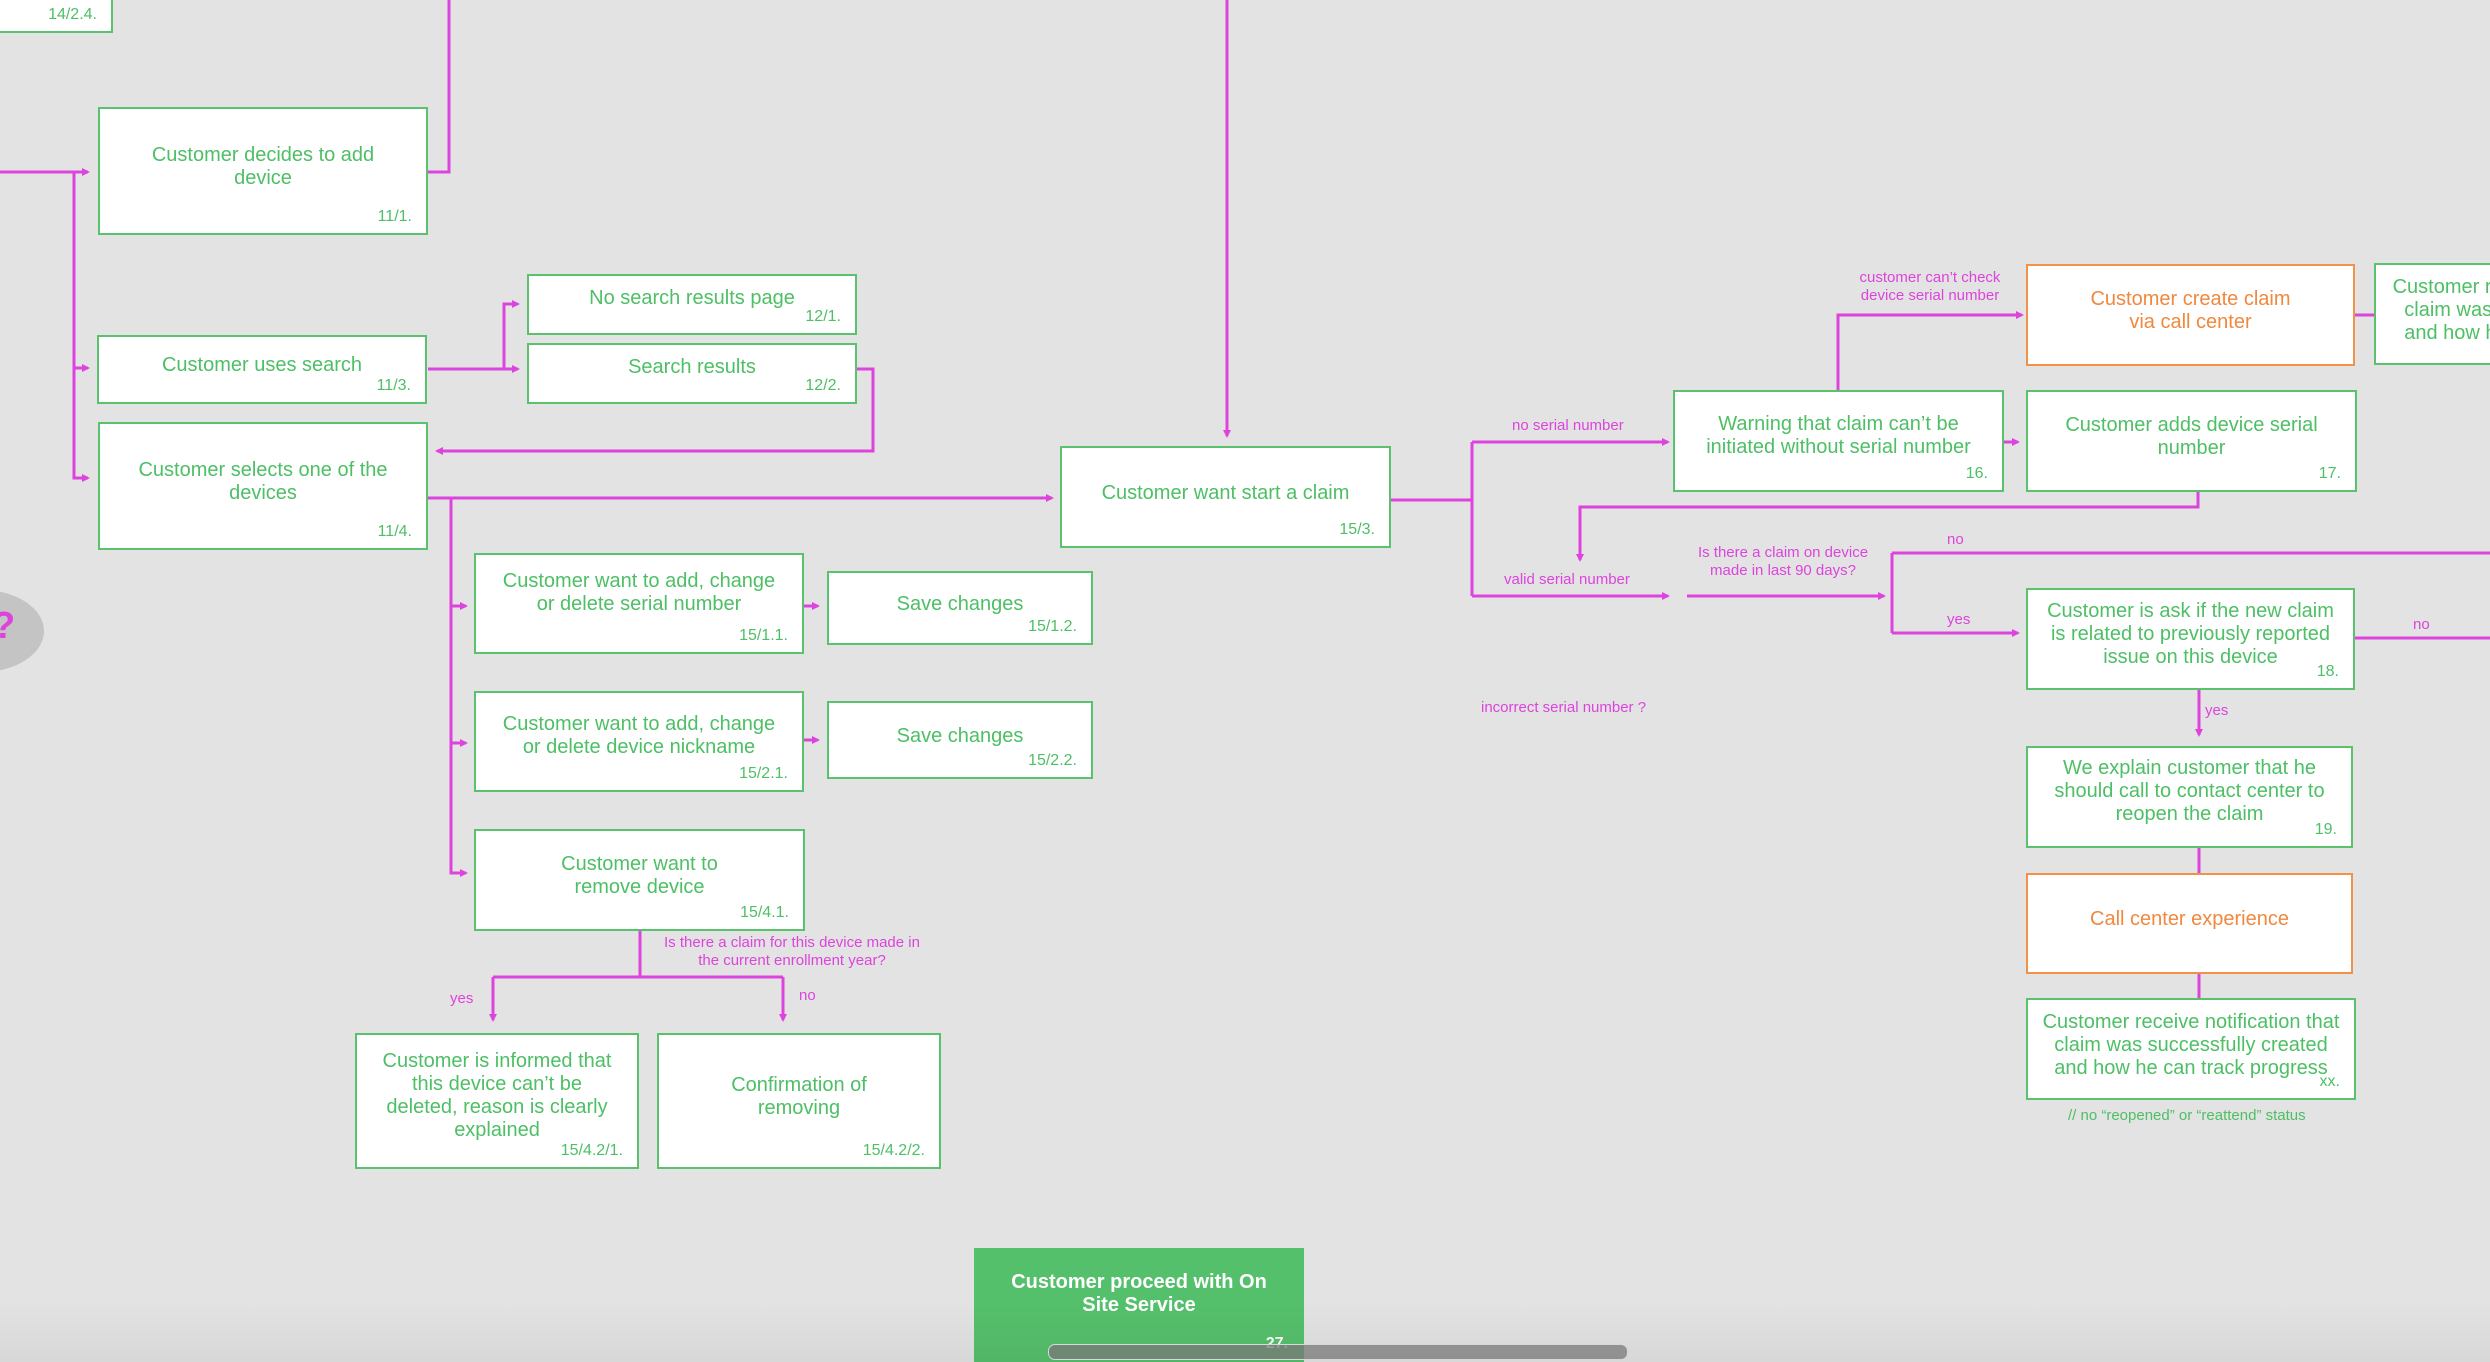 The image size is (2490, 1362). I want to click on edge-label-incorrect-serial: incorrect serial number ?, so click(1564, 707).